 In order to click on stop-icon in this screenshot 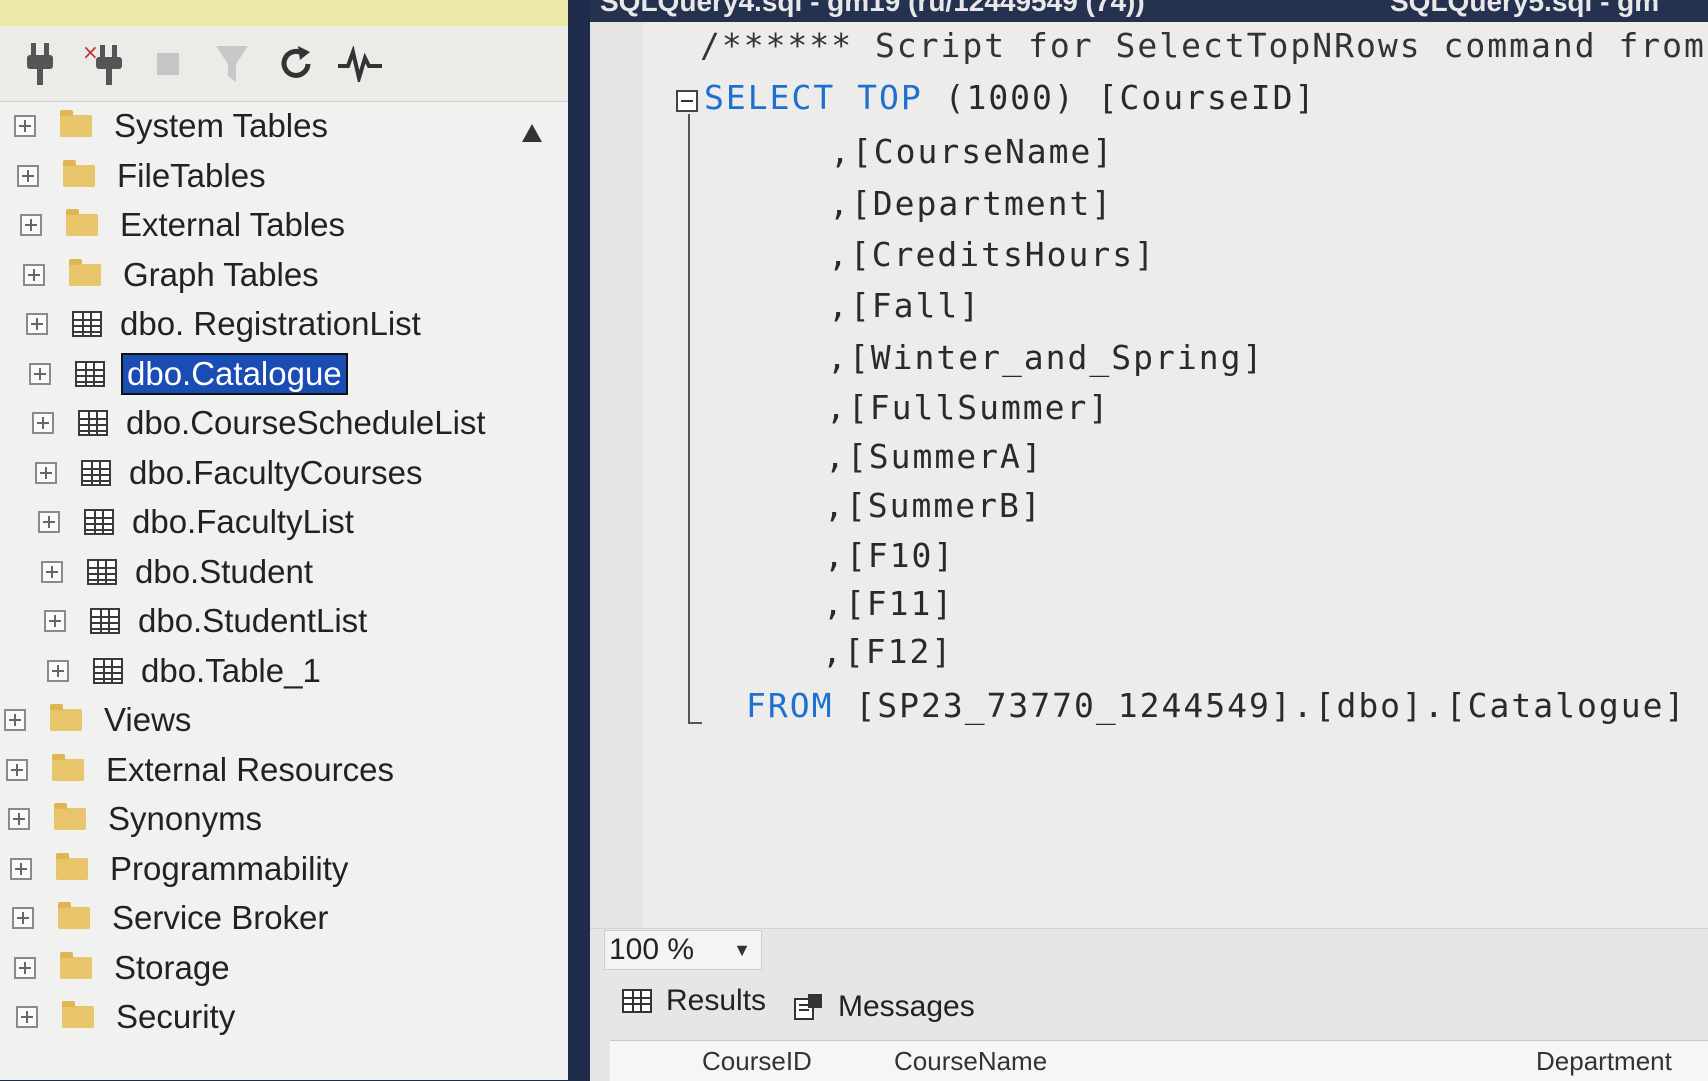, I will do `click(168, 64)`.